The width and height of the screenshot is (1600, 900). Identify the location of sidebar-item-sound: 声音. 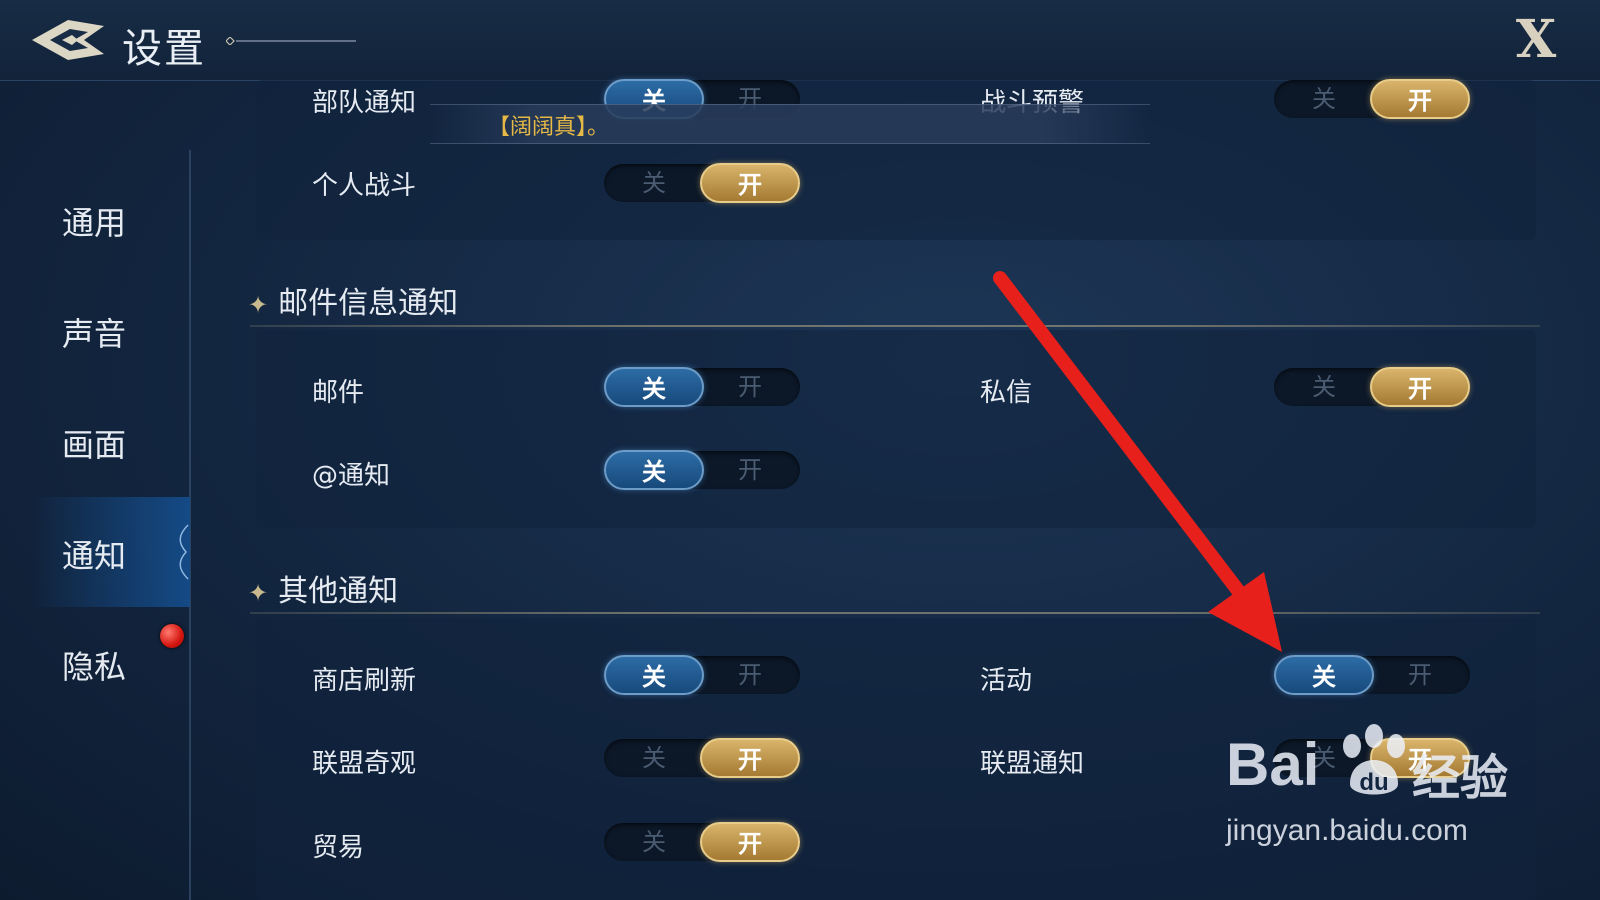
(110, 330).